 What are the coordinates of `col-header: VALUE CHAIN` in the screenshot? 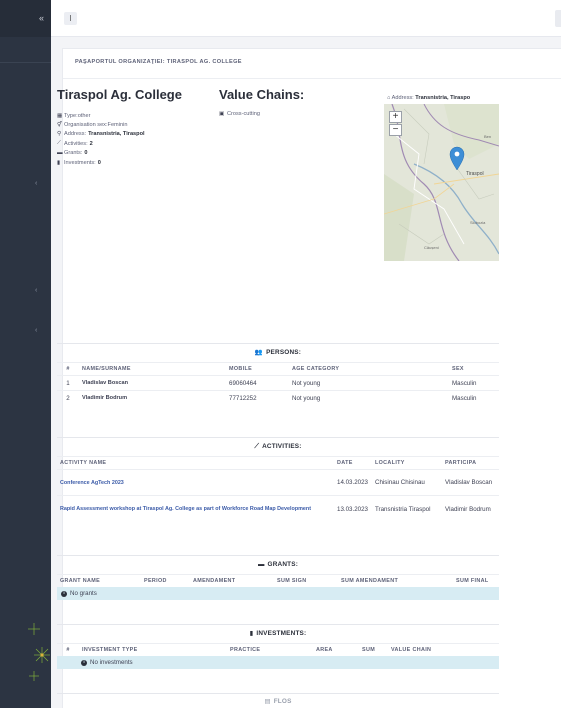 It's located at (411, 650).